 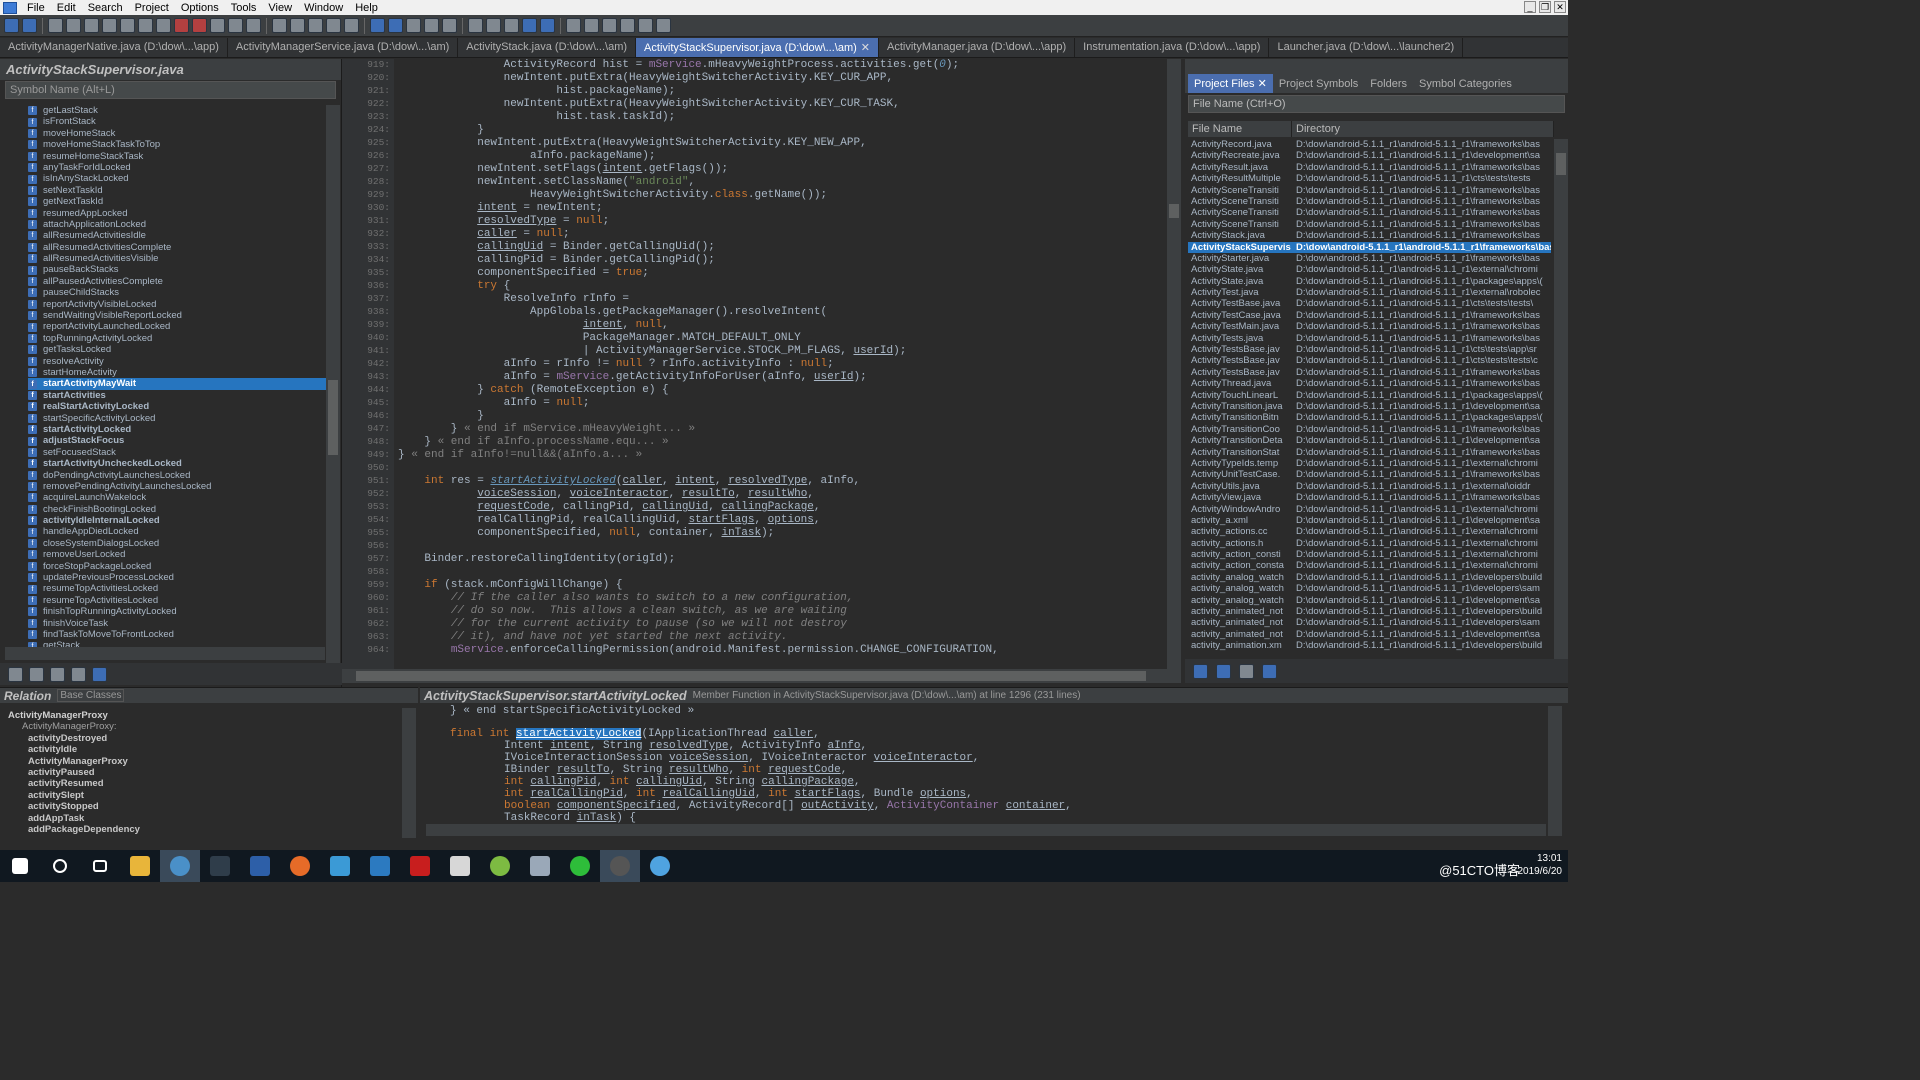 What do you see at coordinates (377, 25) in the screenshot?
I see `sync-icon` at bounding box center [377, 25].